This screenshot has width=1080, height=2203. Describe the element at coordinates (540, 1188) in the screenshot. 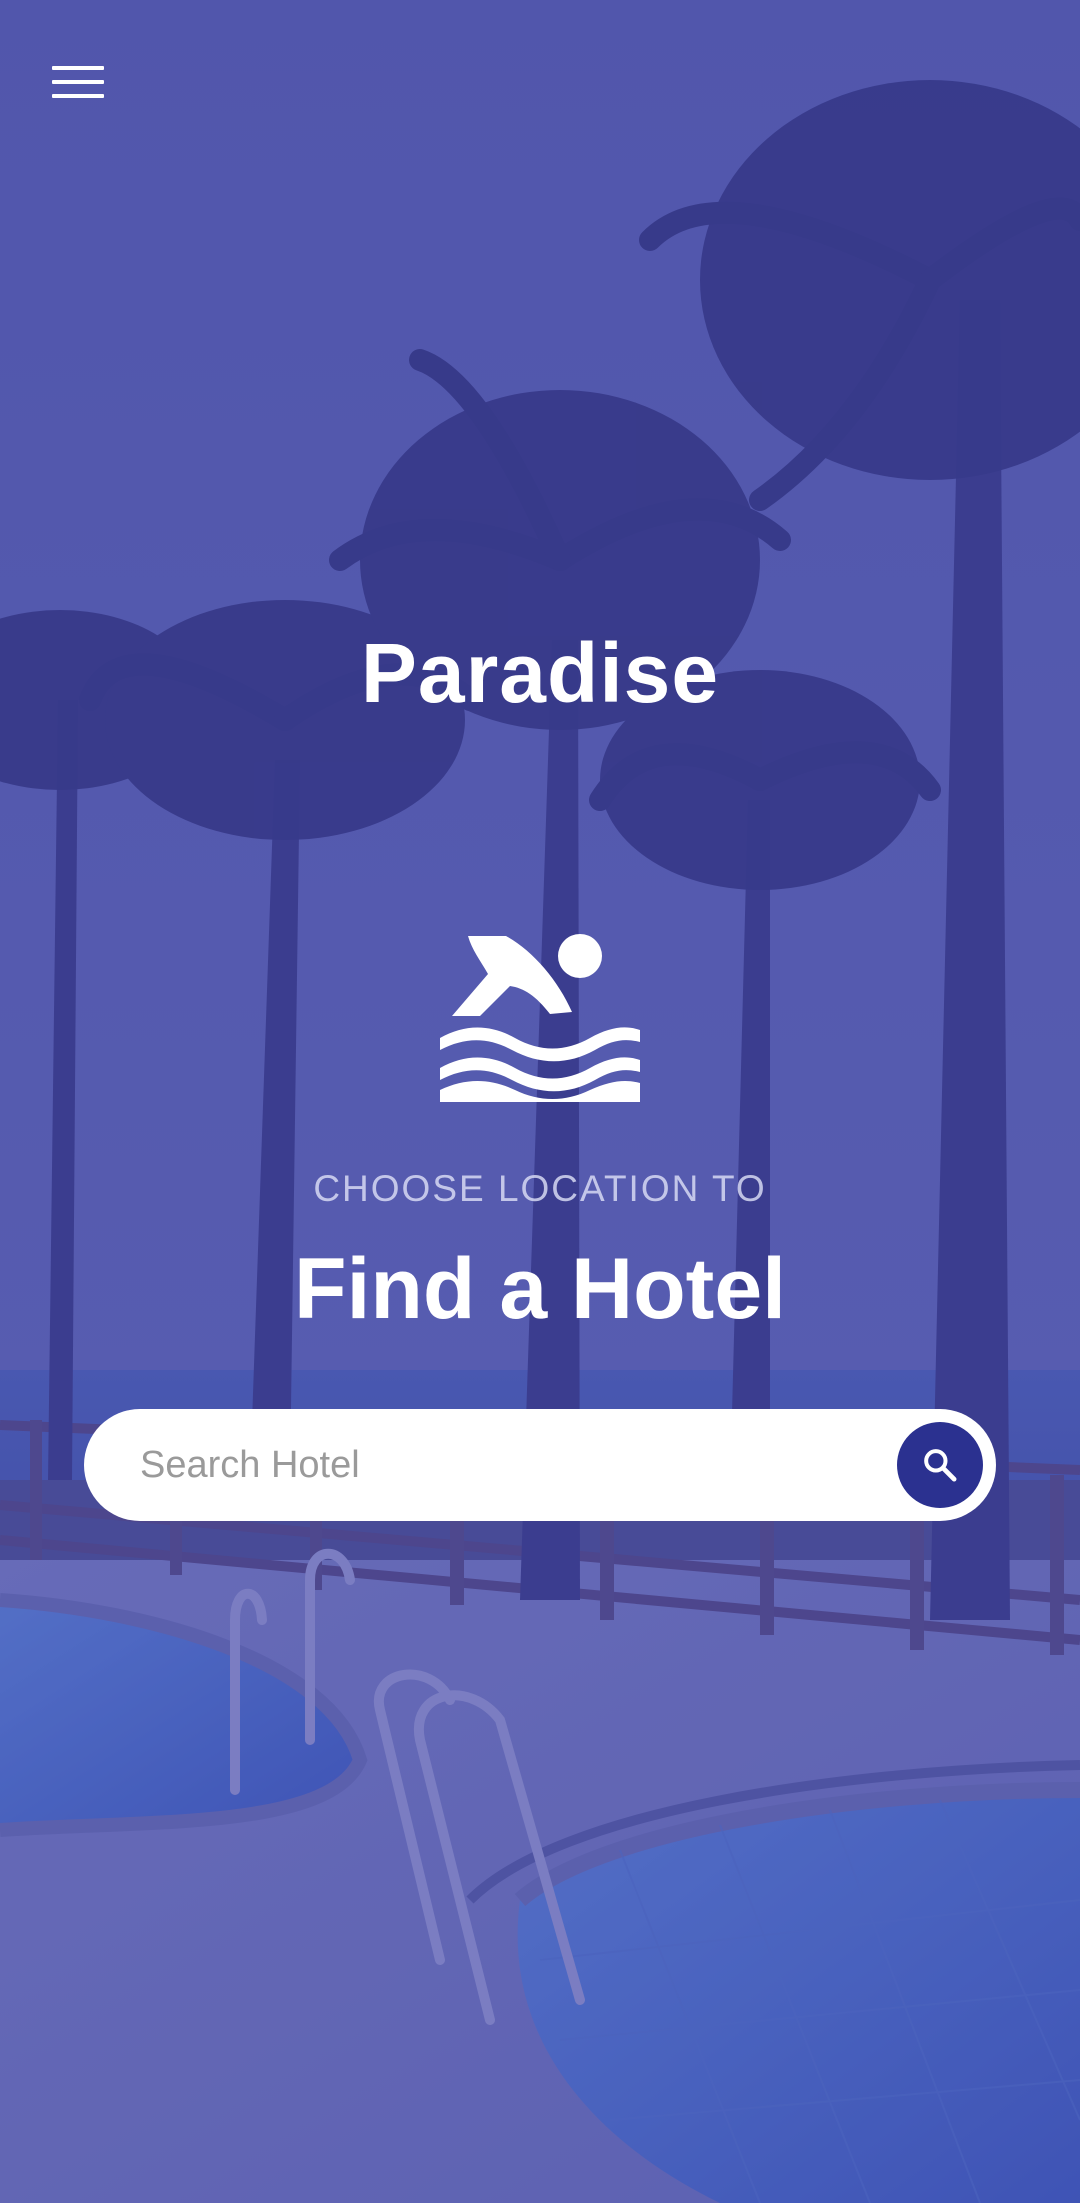

I see `subtitle: CHOOSE LOCATION TO` at that location.